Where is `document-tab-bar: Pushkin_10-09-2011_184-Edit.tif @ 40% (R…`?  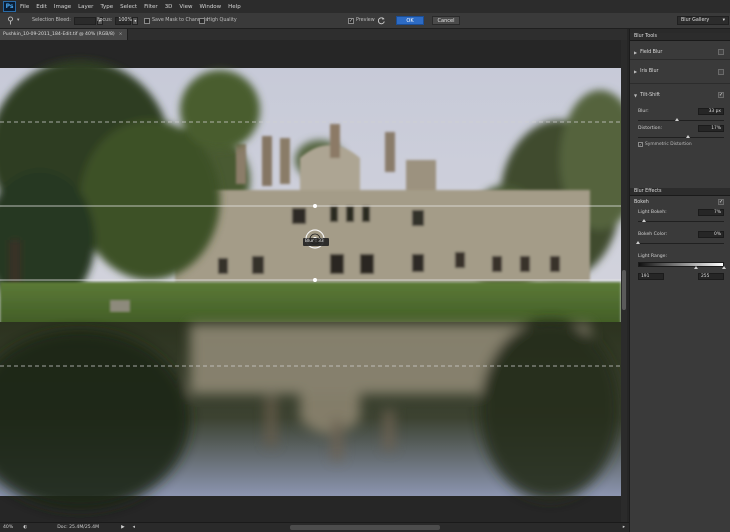 document-tab-bar: Pushkin_10-09-2011_184-Edit.tif @ 40% (R… is located at coordinates (313, 34).